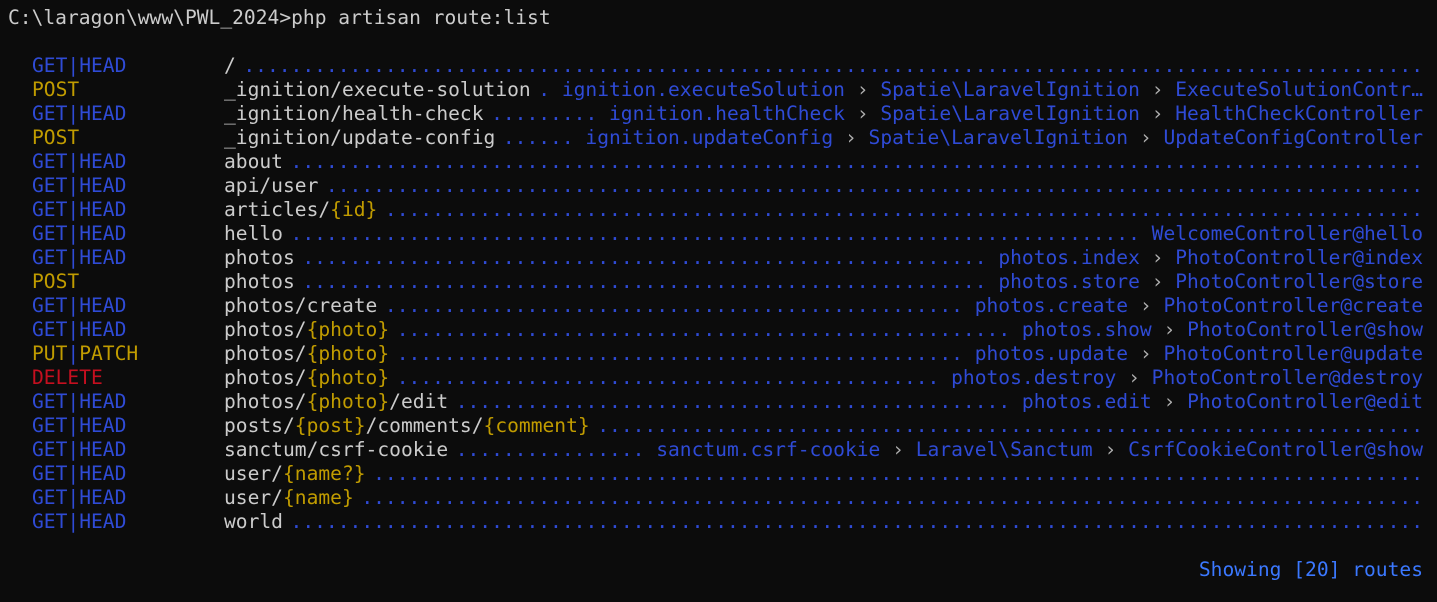  Describe the element at coordinates (536, 425) in the screenshot. I see `route-parameter: {comment}` at that location.